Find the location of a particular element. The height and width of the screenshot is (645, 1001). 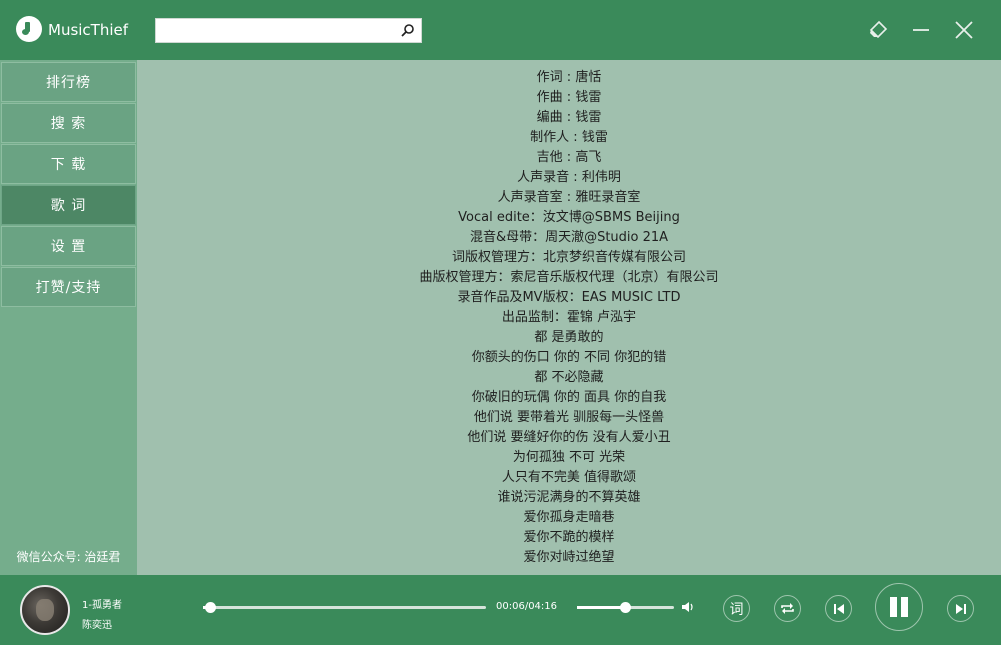

lyric-line: 为何孤独 不可 光荣 is located at coordinates (569, 457).